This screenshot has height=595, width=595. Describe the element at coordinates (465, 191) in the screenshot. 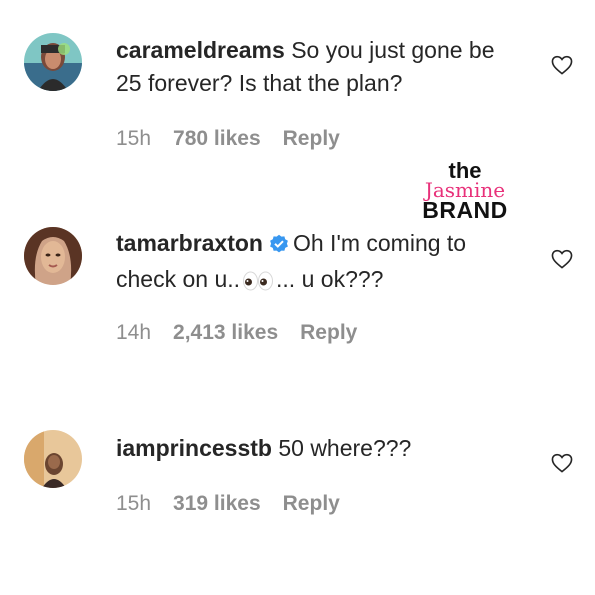

I see `watermark-logo: the Jasmine BRAND` at that location.